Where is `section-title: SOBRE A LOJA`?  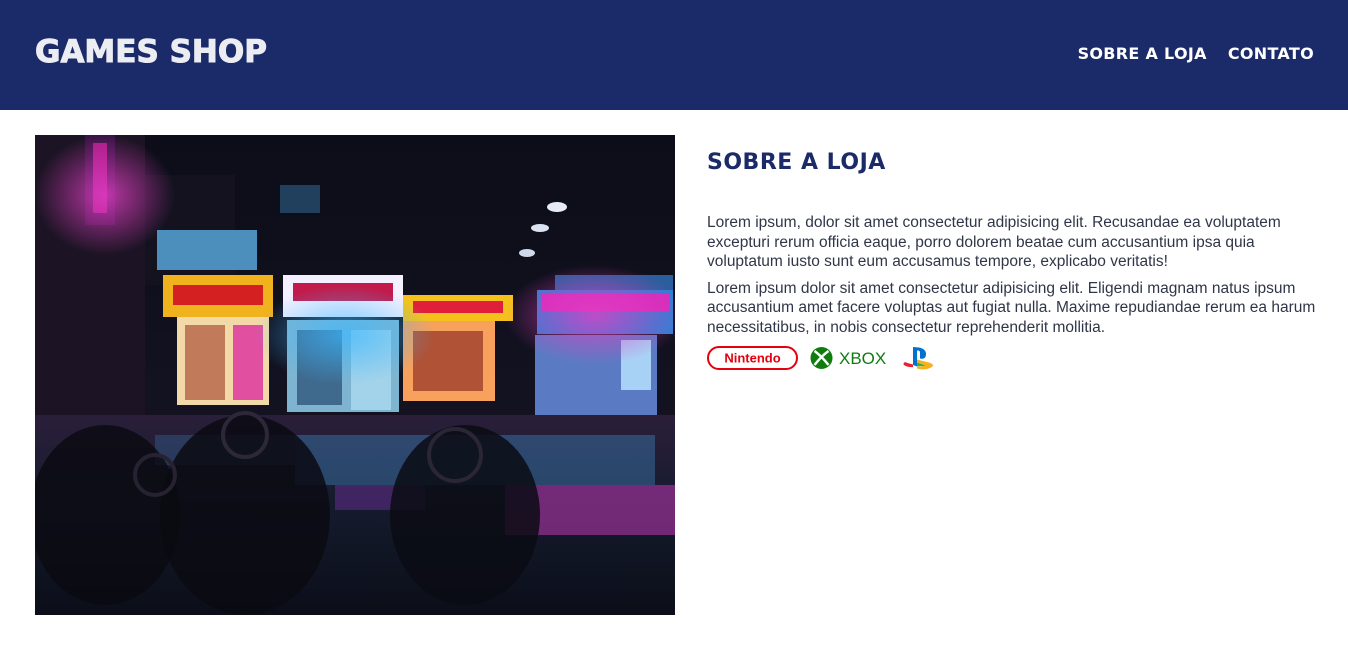
section-title: SOBRE A LOJA is located at coordinates (796, 162).